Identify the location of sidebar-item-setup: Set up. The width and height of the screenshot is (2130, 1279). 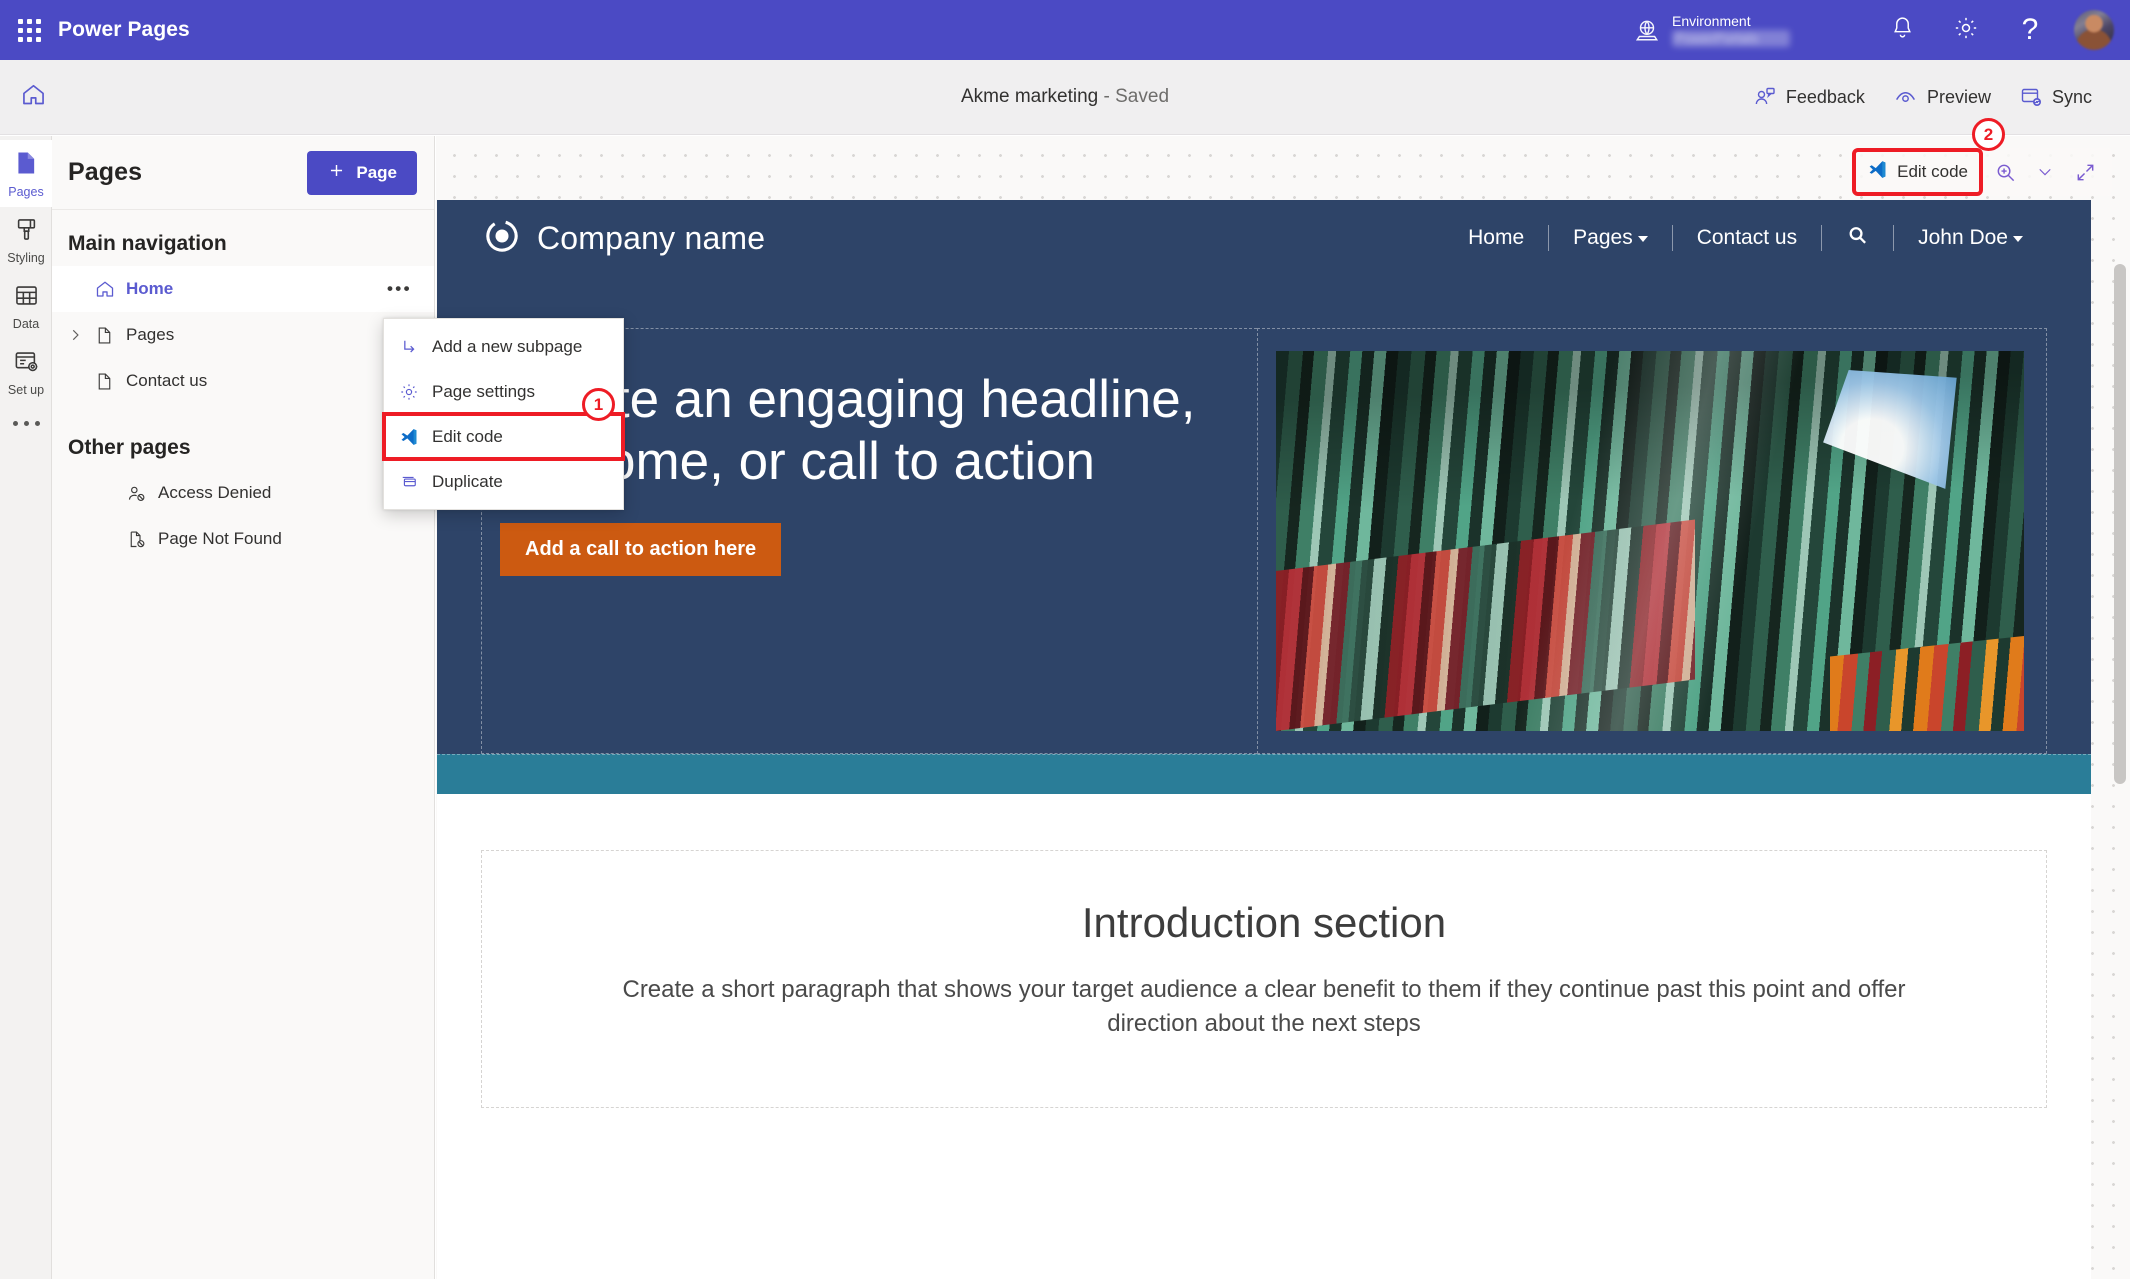
(26, 372).